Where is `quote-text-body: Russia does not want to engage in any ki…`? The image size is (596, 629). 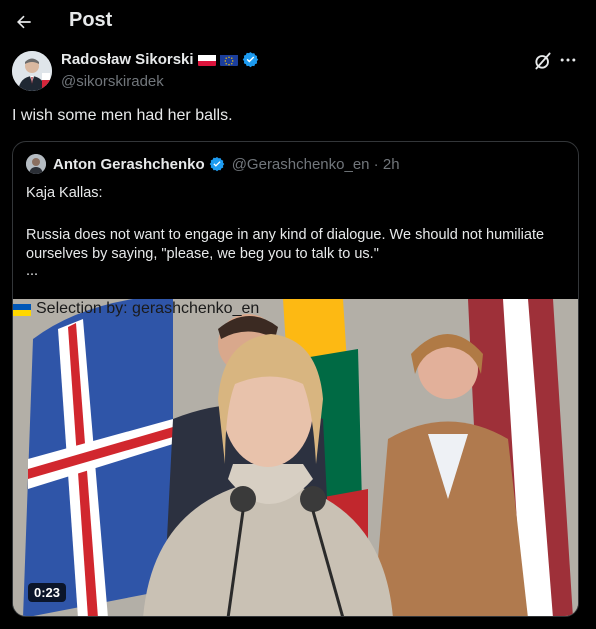
quote-text-body: Russia does not want to engage in any ki… is located at coordinates (285, 244).